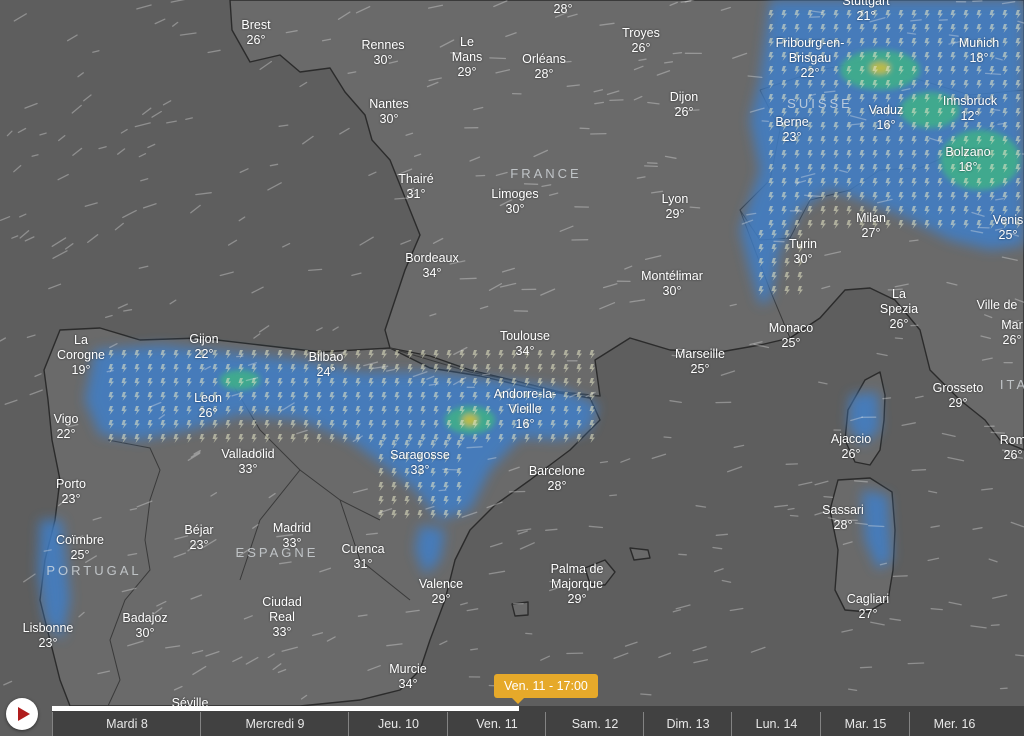 This screenshot has height=736, width=1024. What do you see at coordinates (398, 724) in the screenshot?
I see `timeline-day: Jeu. 10` at bounding box center [398, 724].